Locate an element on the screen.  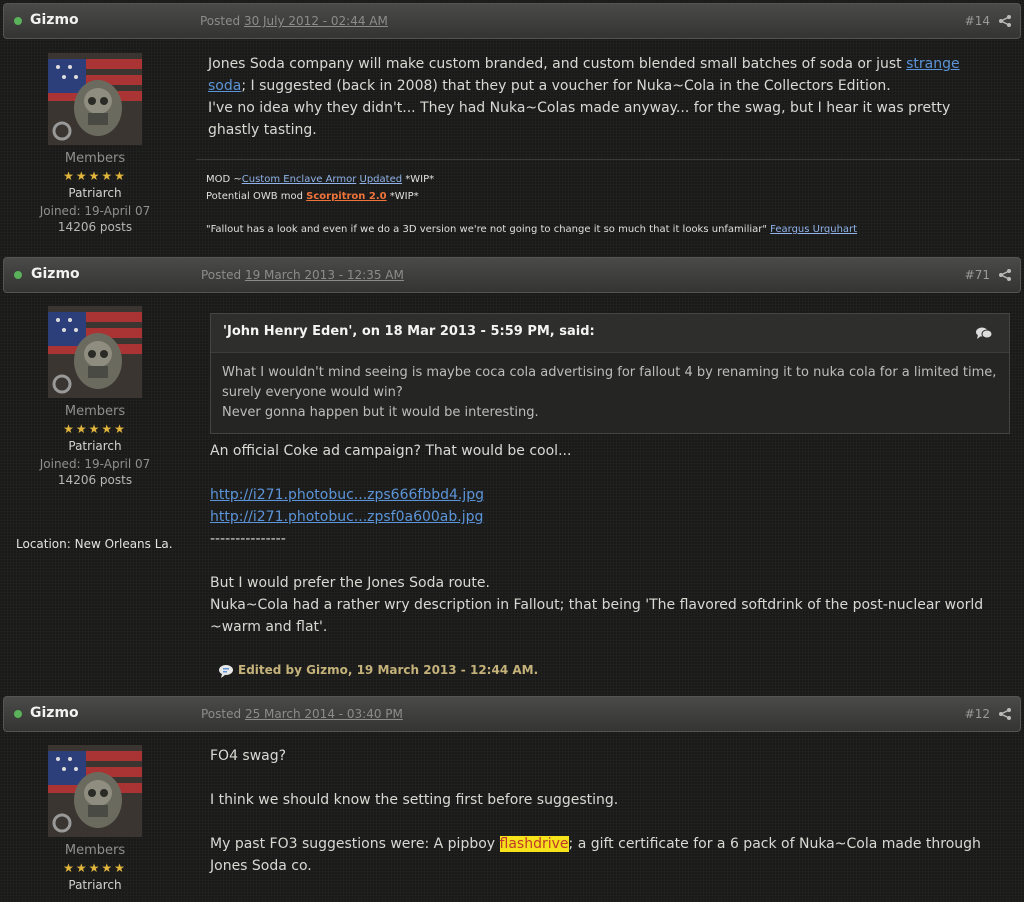
post-number-link: #71 is located at coordinates (977, 275).